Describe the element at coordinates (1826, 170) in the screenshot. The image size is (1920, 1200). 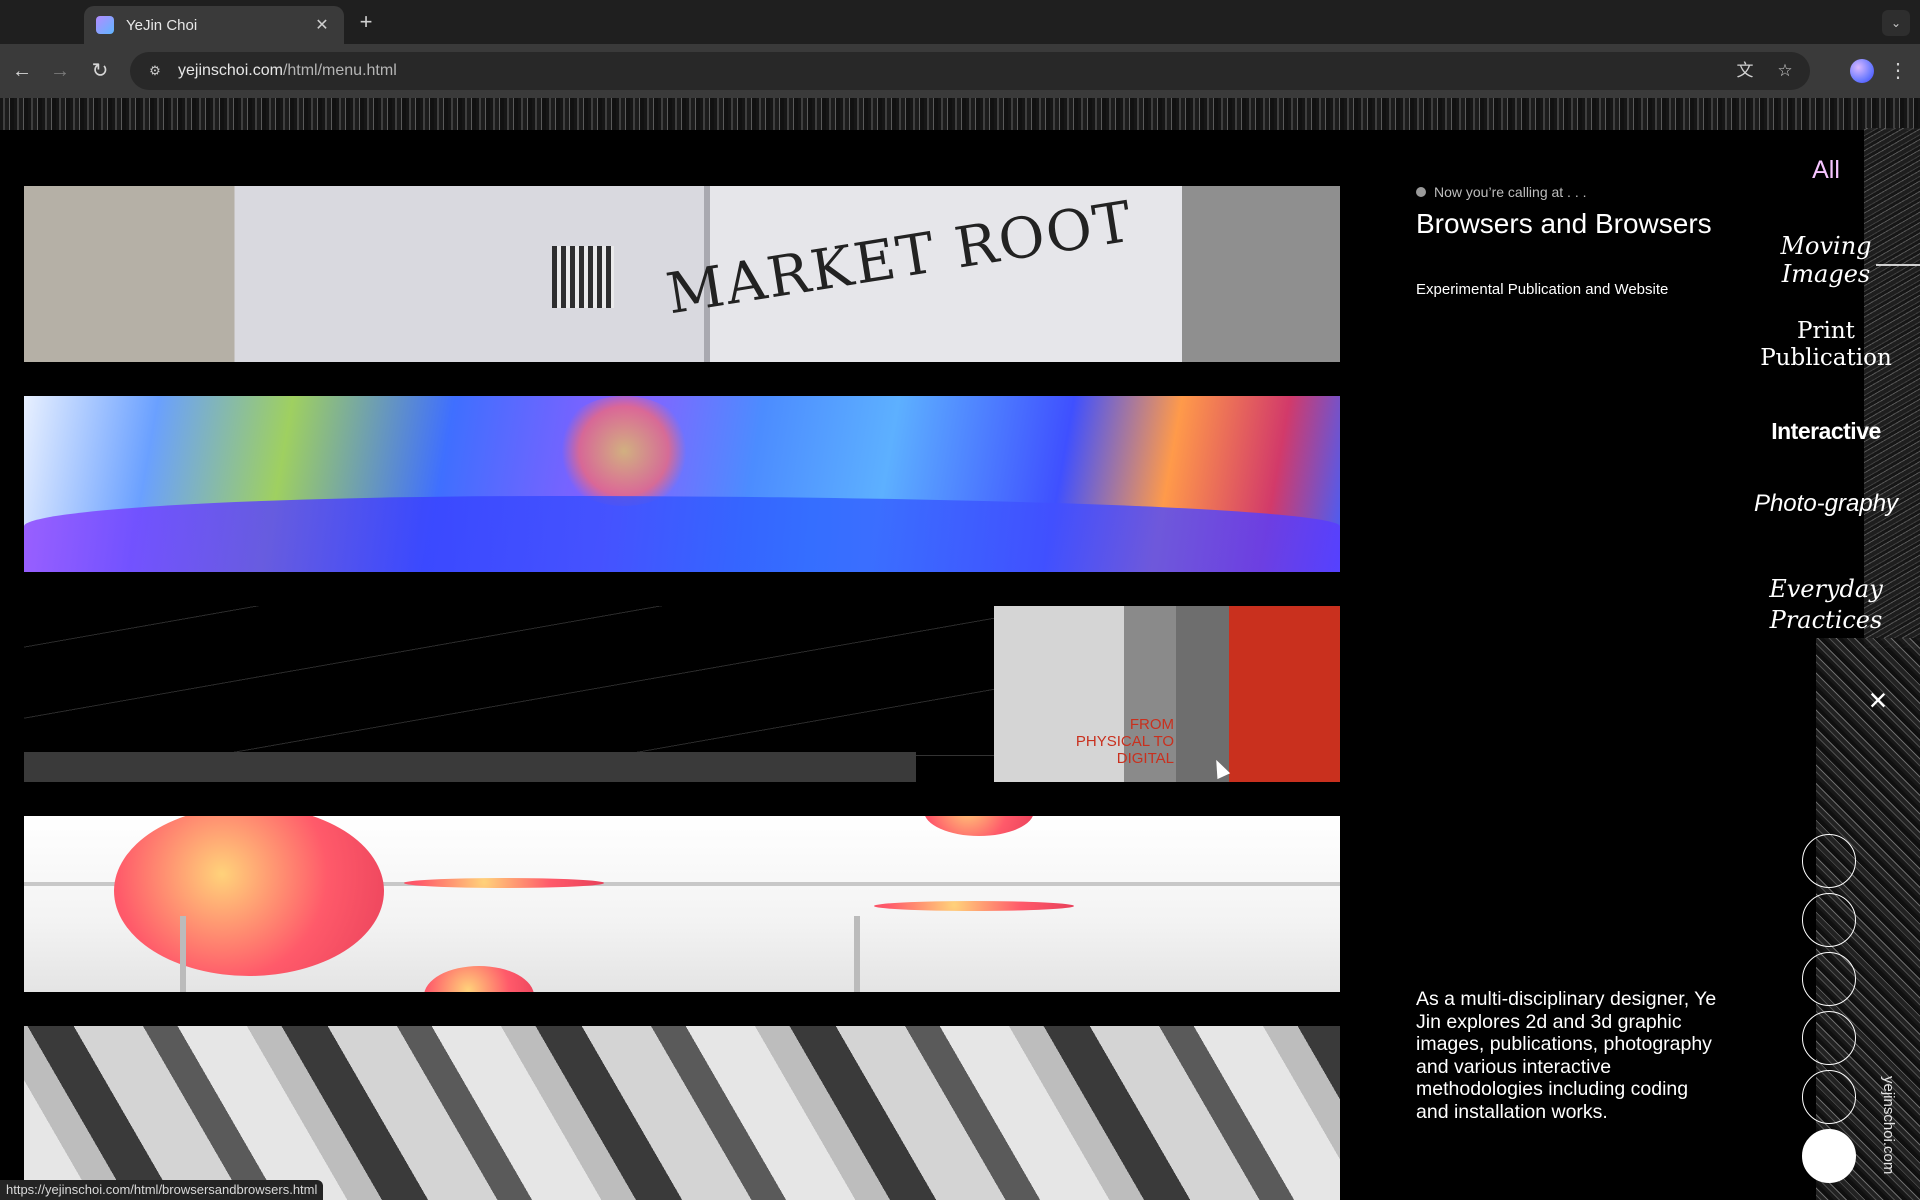
I see `nav-all: All` at that location.